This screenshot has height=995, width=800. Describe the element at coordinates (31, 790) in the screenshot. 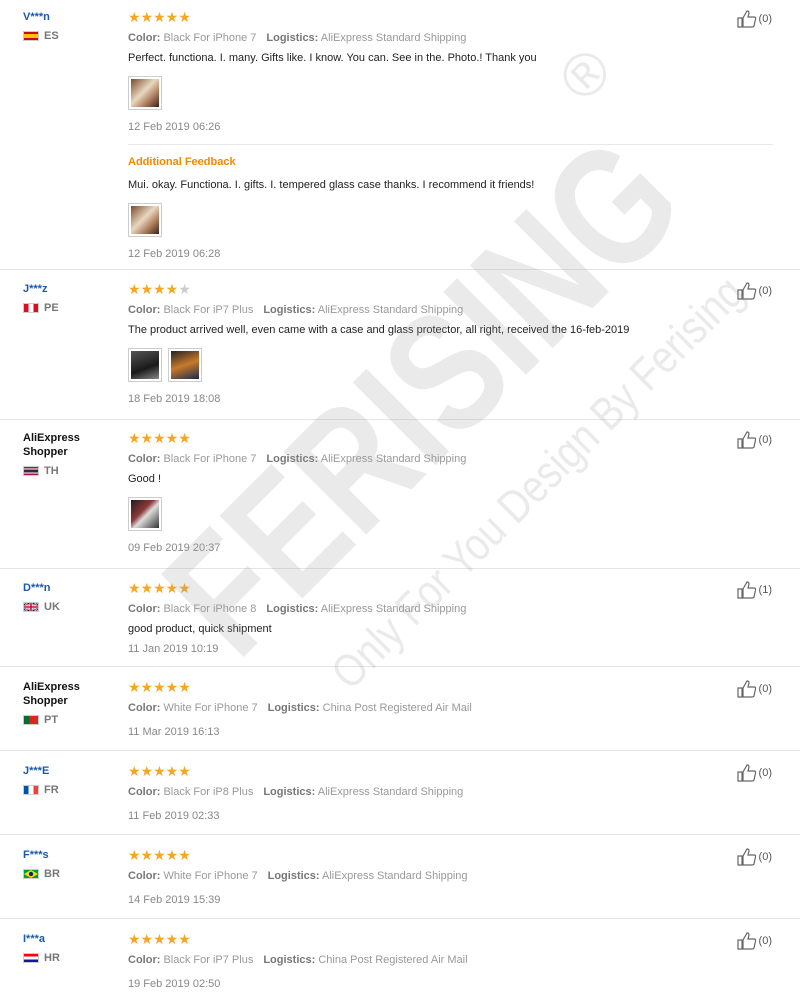

I see `flag-fr-icon` at that location.